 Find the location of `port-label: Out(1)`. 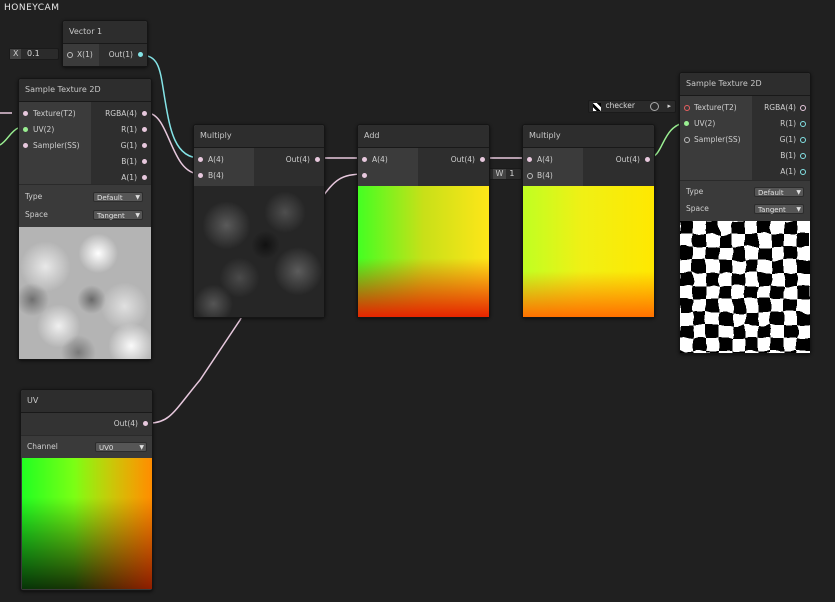

port-label: Out(1) is located at coordinates (120, 54).